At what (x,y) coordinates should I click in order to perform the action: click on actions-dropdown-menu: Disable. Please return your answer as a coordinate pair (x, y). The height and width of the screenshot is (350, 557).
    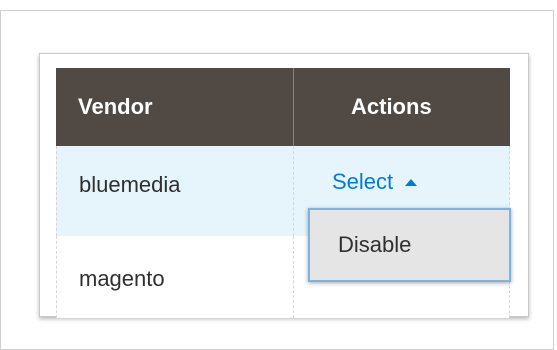
    Looking at the image, I should click on (409, 245).